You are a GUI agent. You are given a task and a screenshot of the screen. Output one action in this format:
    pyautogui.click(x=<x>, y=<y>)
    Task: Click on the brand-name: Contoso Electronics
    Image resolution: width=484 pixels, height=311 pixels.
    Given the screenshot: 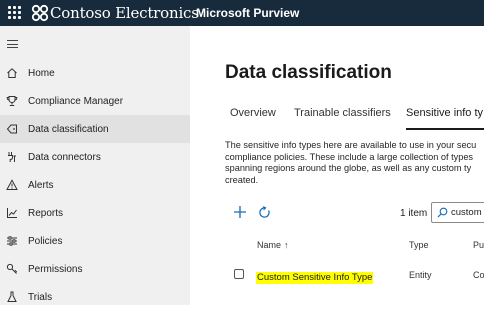 What is the action you would take?
    pyautogui.click(x=124, y=13)
    